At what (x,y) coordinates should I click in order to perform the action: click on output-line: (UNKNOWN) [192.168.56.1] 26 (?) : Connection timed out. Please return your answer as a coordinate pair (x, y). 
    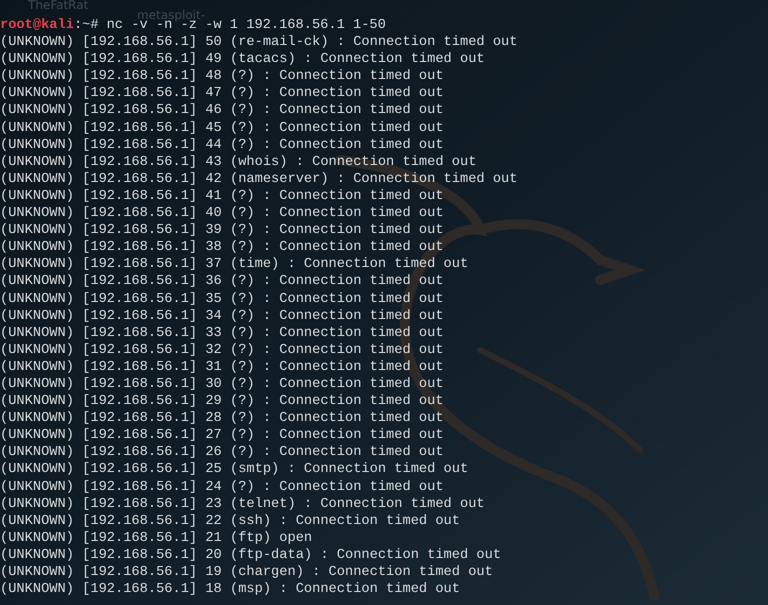
    Looking at the image, I should click on (222, 453).